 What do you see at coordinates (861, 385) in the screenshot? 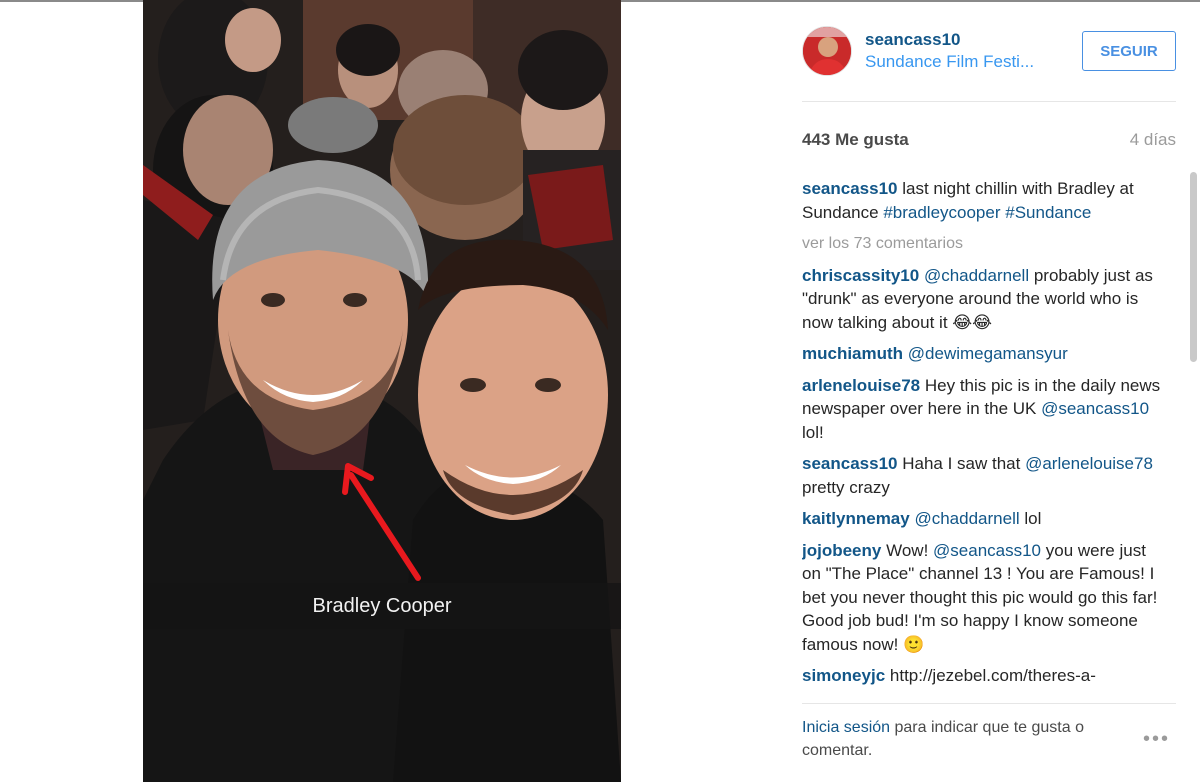
I see `comment-username: arlenelouise78` at bounding box center [861, 385].